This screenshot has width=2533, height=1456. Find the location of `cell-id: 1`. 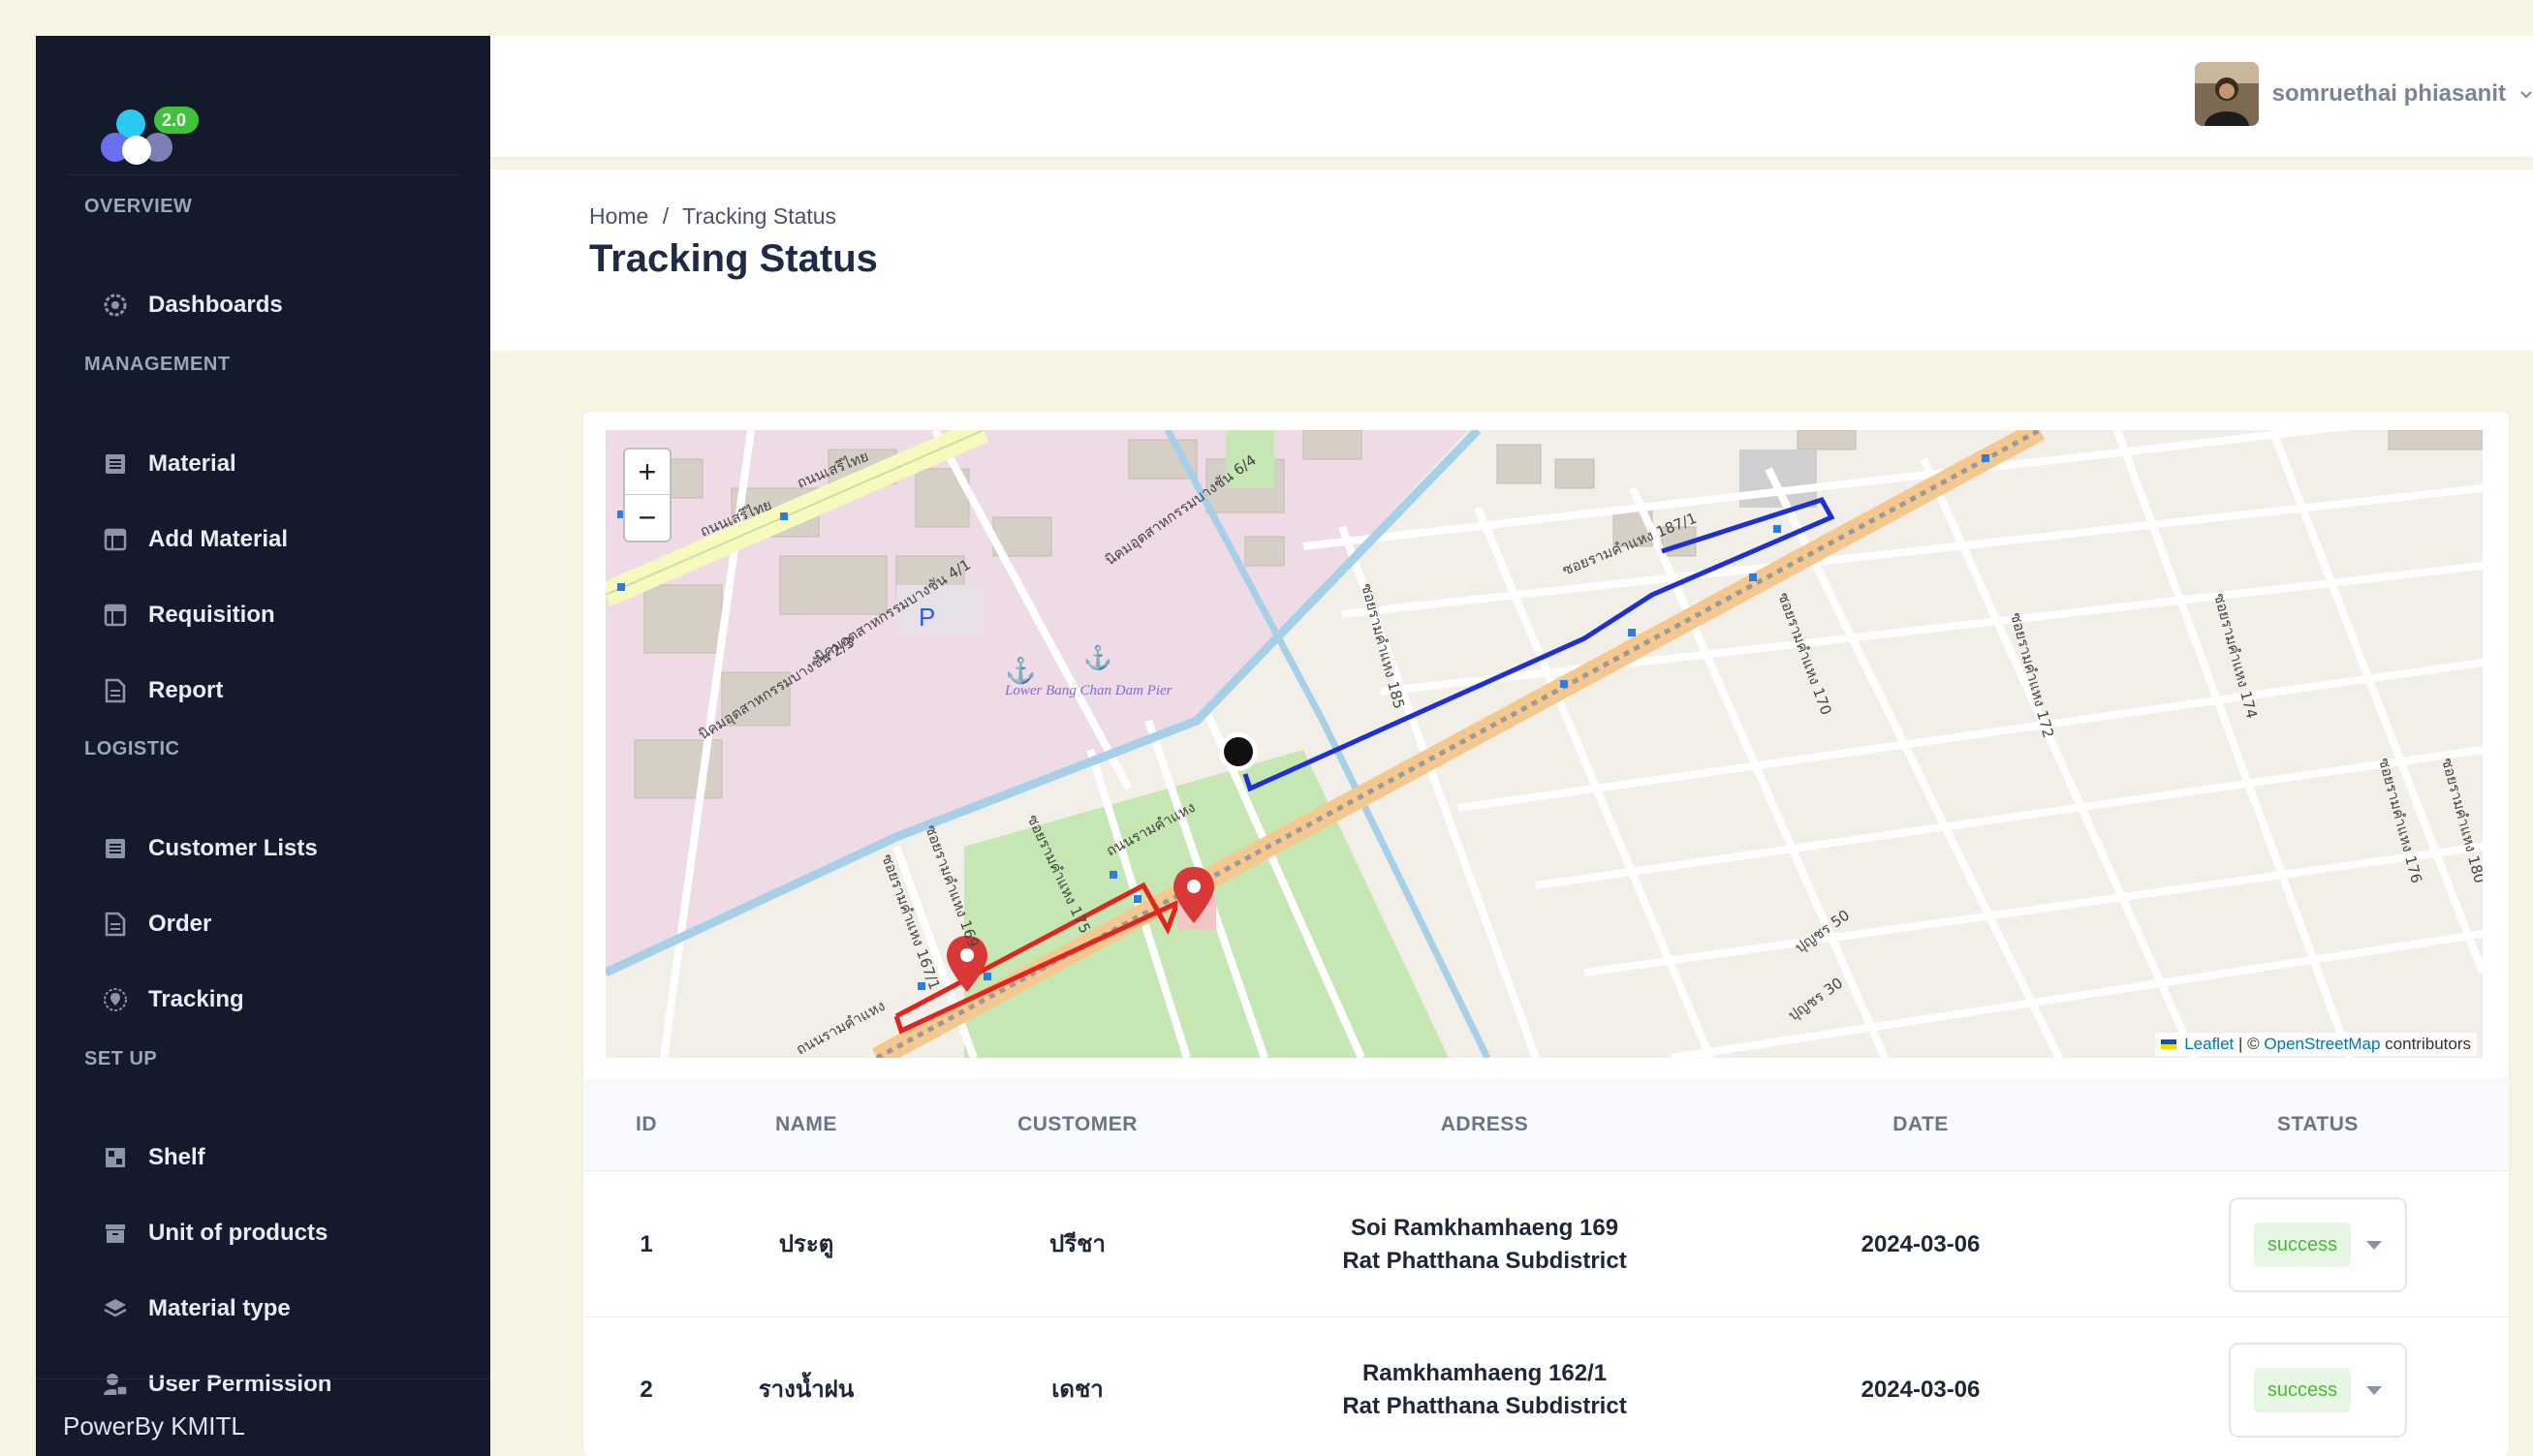

cell-id: 1 is located at coordinates (646, 1244).